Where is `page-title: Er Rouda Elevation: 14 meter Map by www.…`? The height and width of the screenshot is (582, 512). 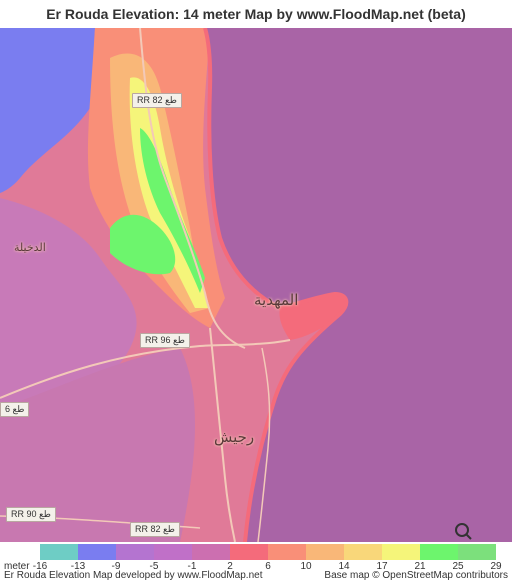
page-title: Er Rouda Elevation: 14 meter Map by www.… is located at coordinates (256, 14).